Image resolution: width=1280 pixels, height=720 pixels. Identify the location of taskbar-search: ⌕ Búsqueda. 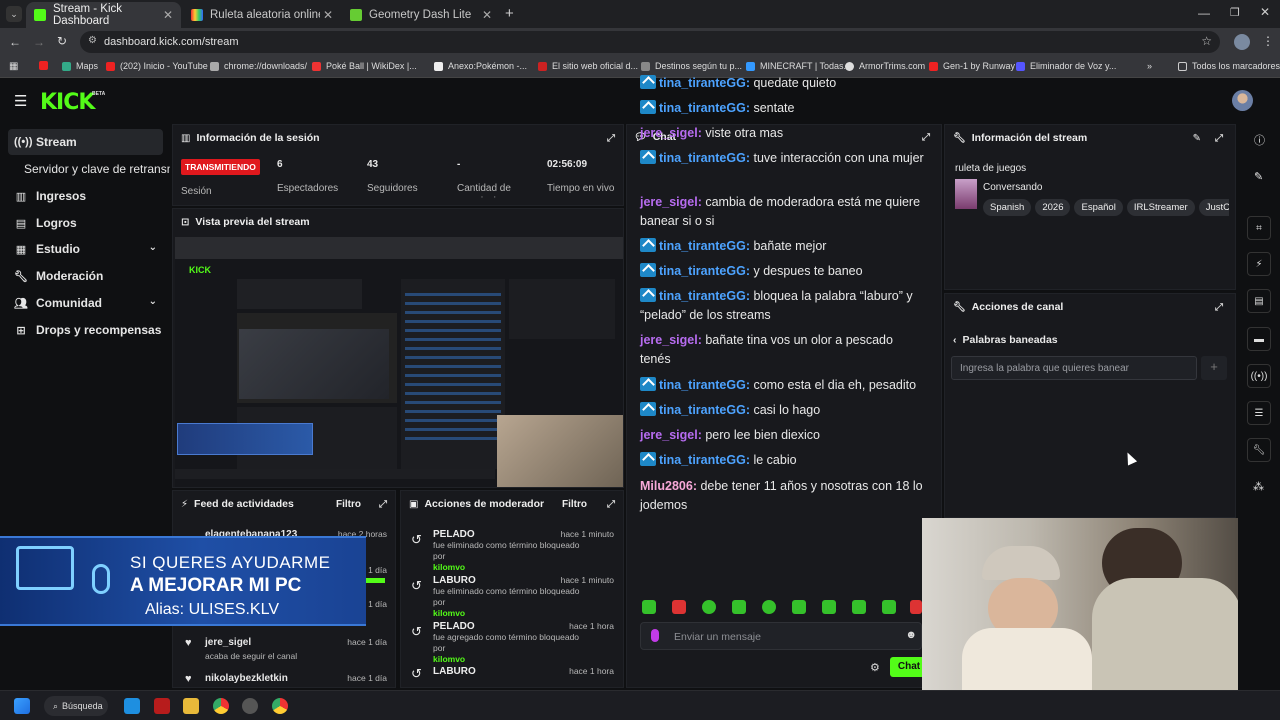
(76, 706).